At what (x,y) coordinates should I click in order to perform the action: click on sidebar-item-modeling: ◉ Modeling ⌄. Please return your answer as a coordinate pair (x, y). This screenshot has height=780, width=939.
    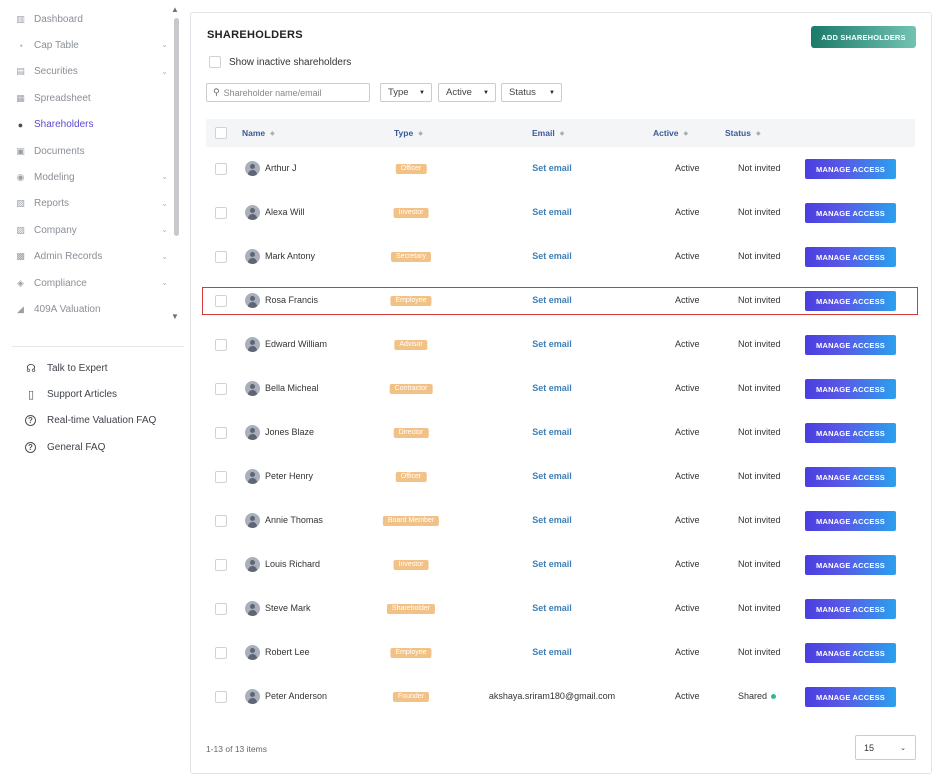
    Looking at the image, I should click on (86, 177).